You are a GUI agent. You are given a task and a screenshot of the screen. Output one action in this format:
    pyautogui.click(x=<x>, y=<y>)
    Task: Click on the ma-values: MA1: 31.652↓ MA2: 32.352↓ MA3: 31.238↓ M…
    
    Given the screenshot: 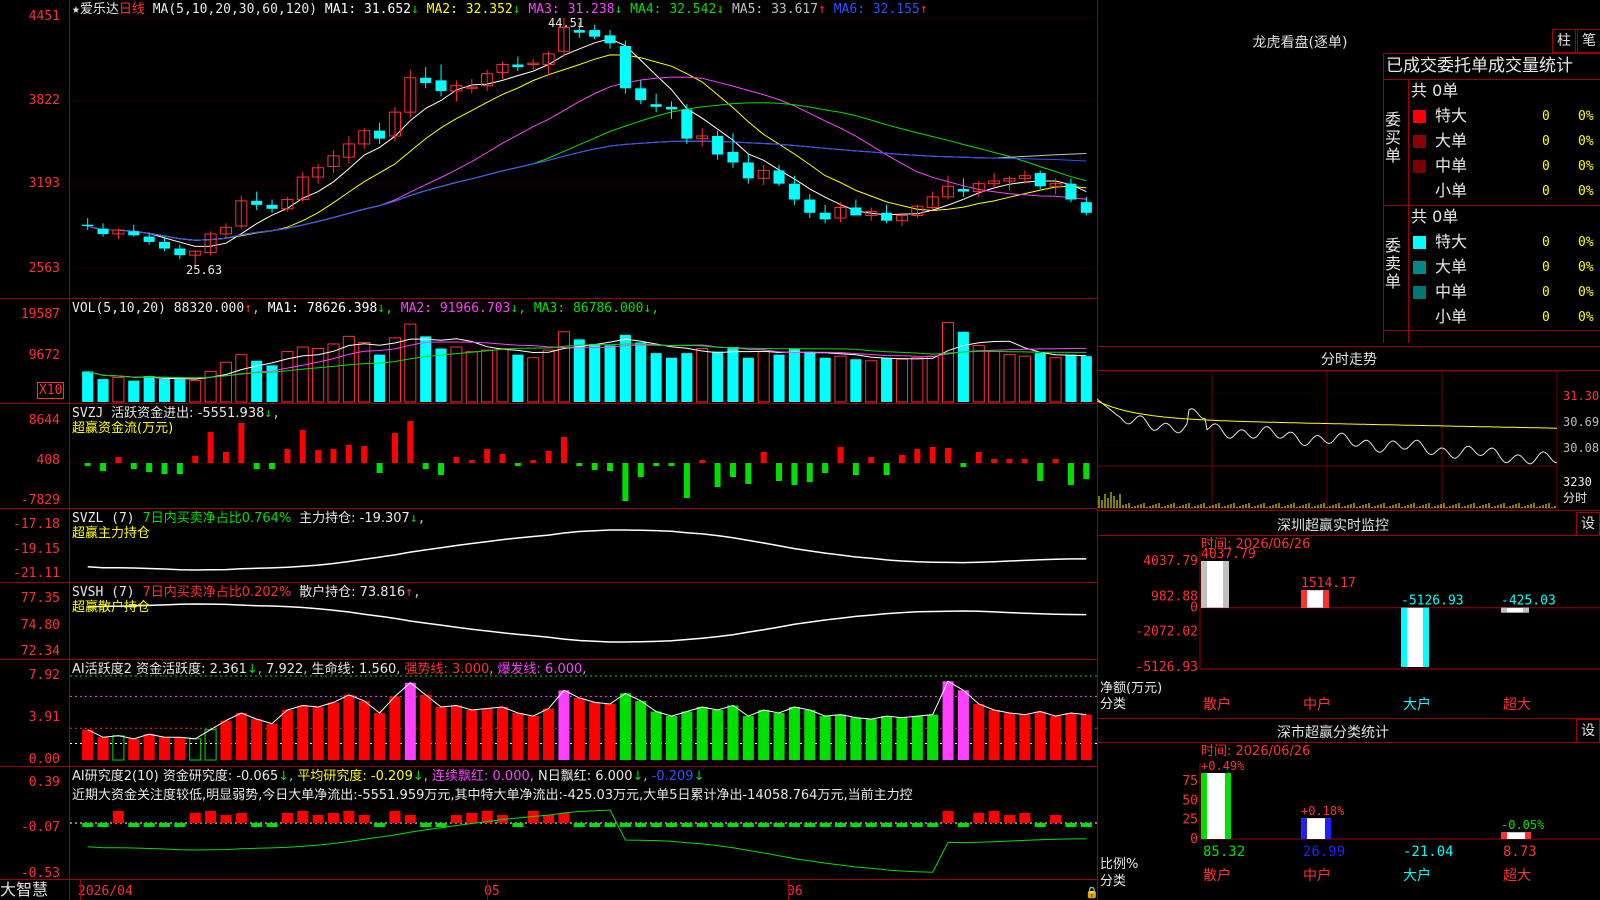 What is the action you would take?
    pyautogui.click(x=626, y=9)
    